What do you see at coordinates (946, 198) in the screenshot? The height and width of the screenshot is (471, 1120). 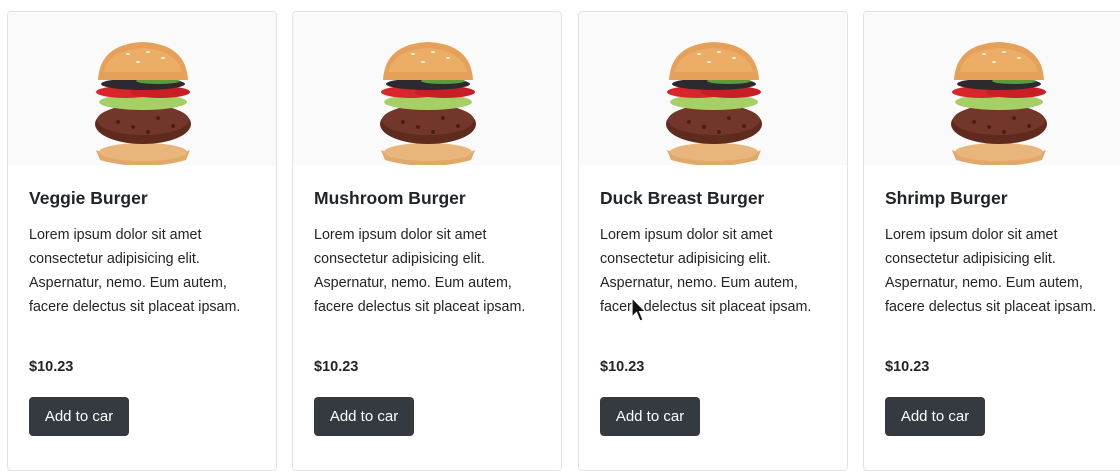 I see `product-title: Shrimp Burger` at bounding box center [946, 198].